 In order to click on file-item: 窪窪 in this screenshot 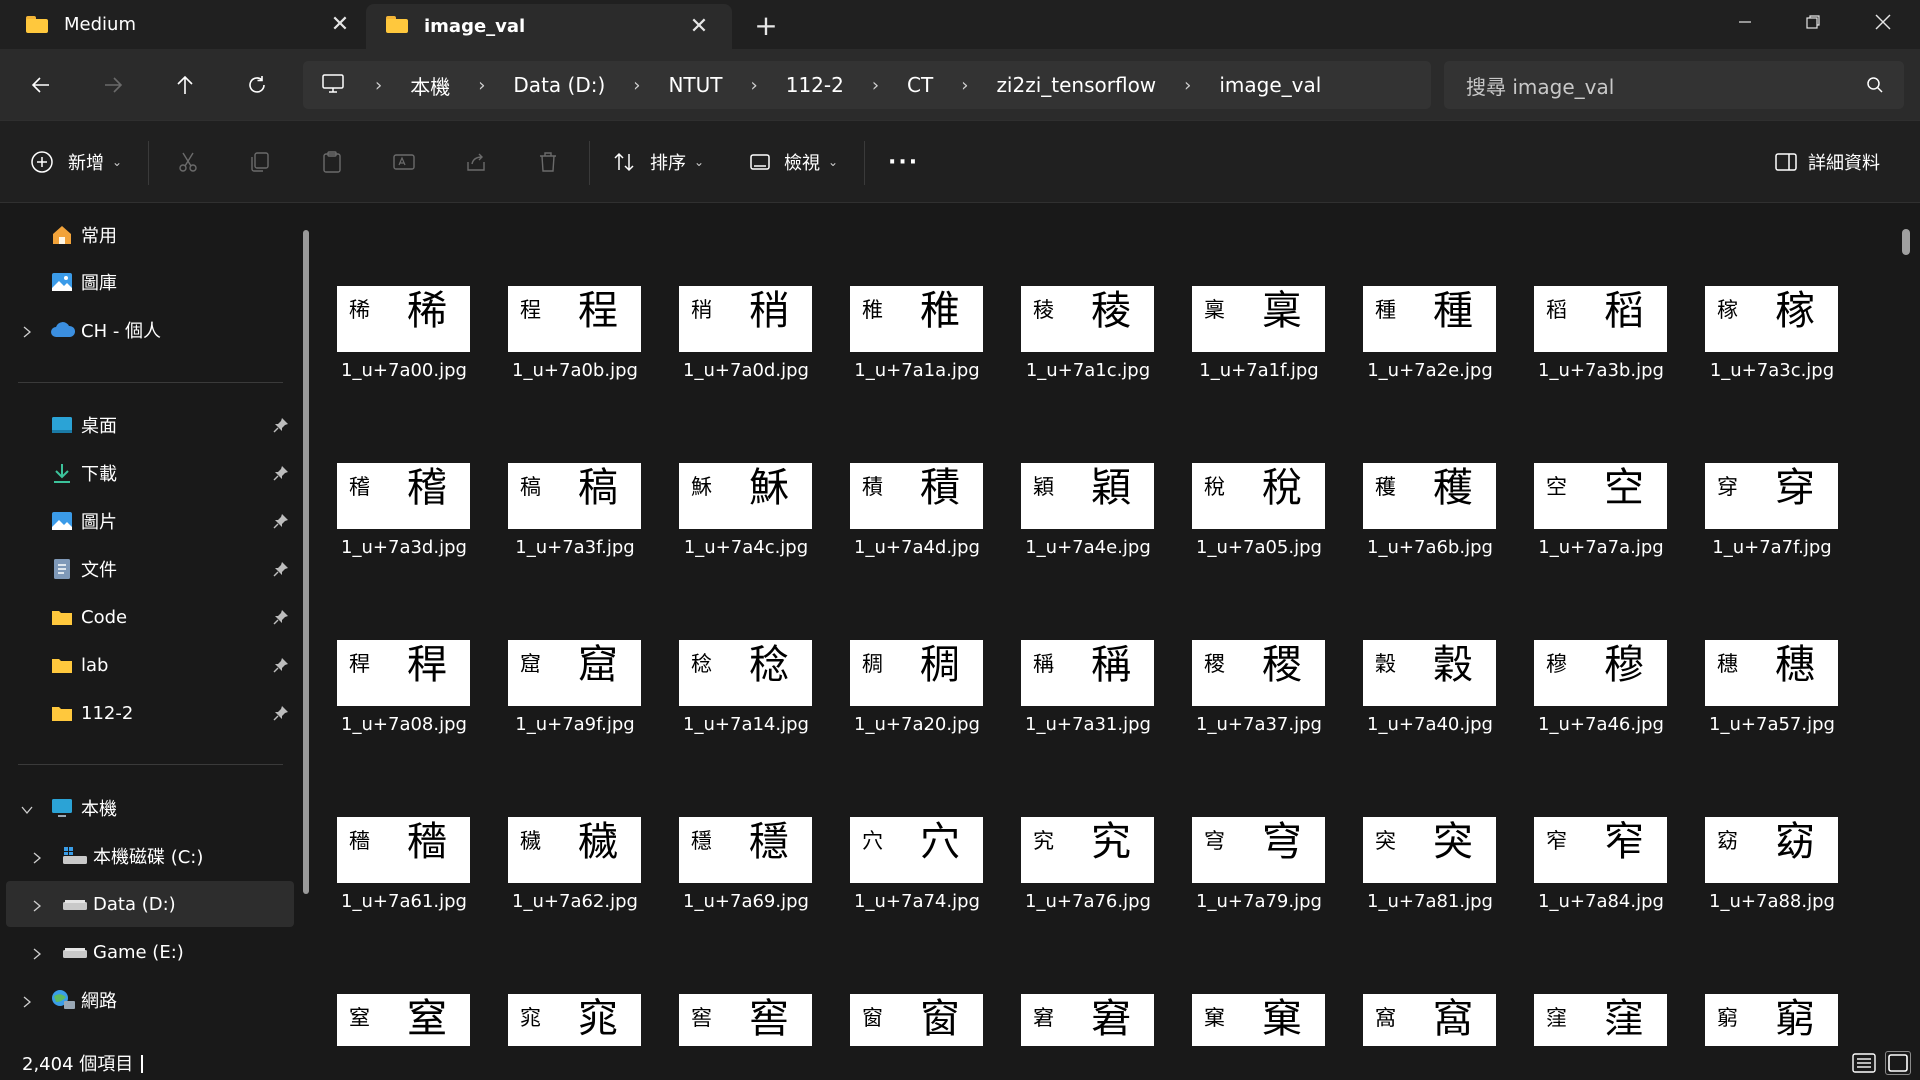, I will do `click(1597, 979)`.